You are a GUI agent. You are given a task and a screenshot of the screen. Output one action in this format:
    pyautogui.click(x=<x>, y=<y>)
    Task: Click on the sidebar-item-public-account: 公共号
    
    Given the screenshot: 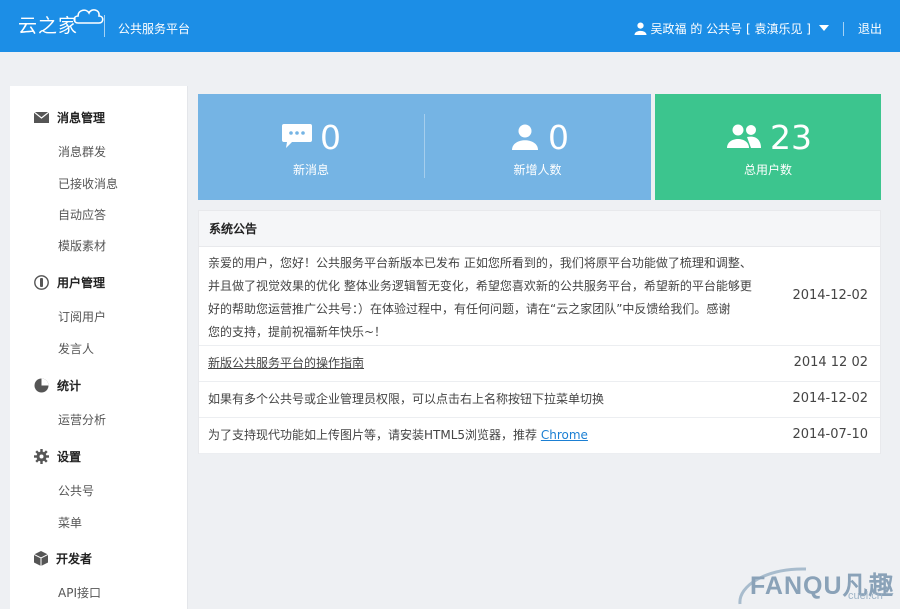 What is the action you would take?
    pyautogui.click(x=76, y=490)
    